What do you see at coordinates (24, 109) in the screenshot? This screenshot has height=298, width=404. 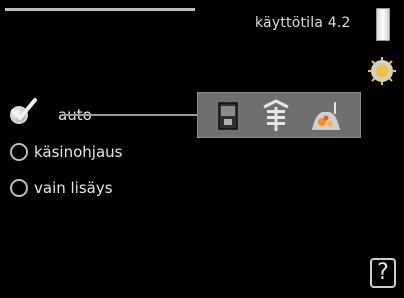 I see `checkmark-icon` at bounding box center [24, 109].